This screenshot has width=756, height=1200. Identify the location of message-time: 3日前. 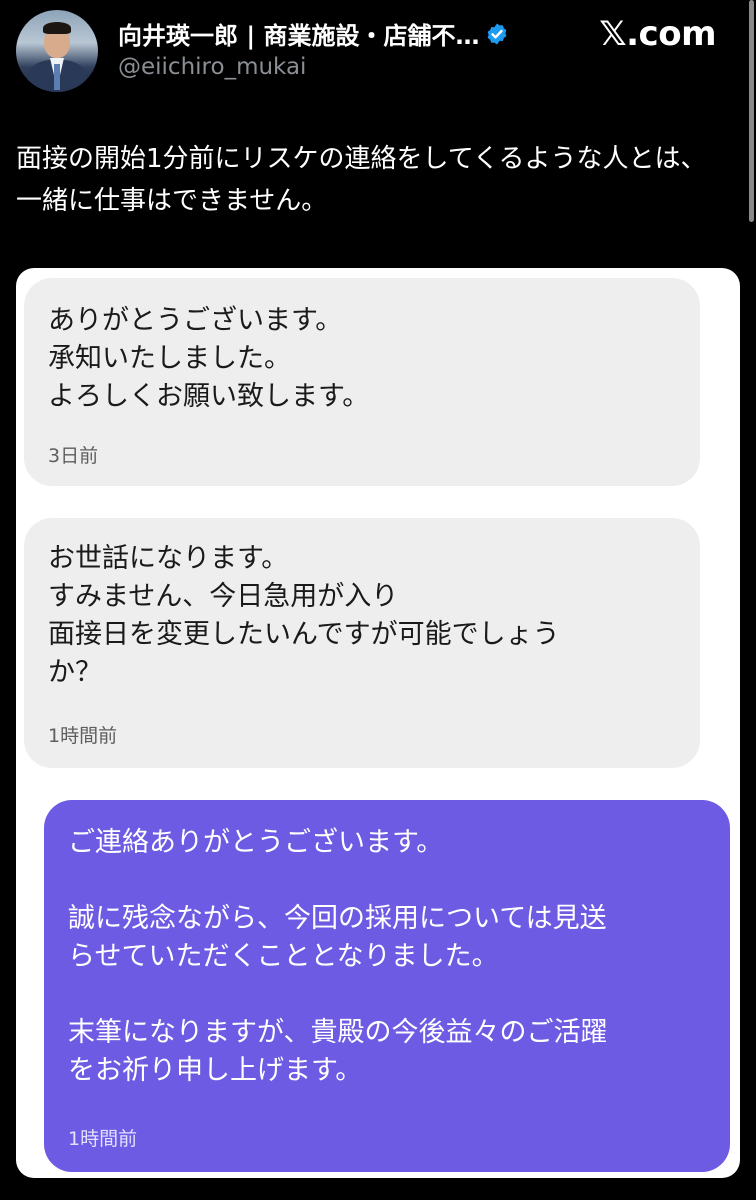
(73, 456).